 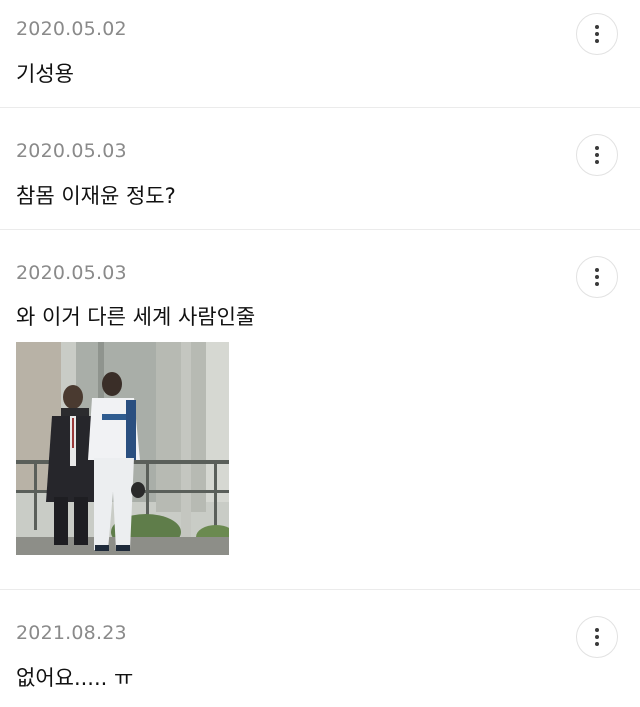 I want to click on comment-text: 와 이거 다른 세계 사람인줄, so click(x=136, y=317).